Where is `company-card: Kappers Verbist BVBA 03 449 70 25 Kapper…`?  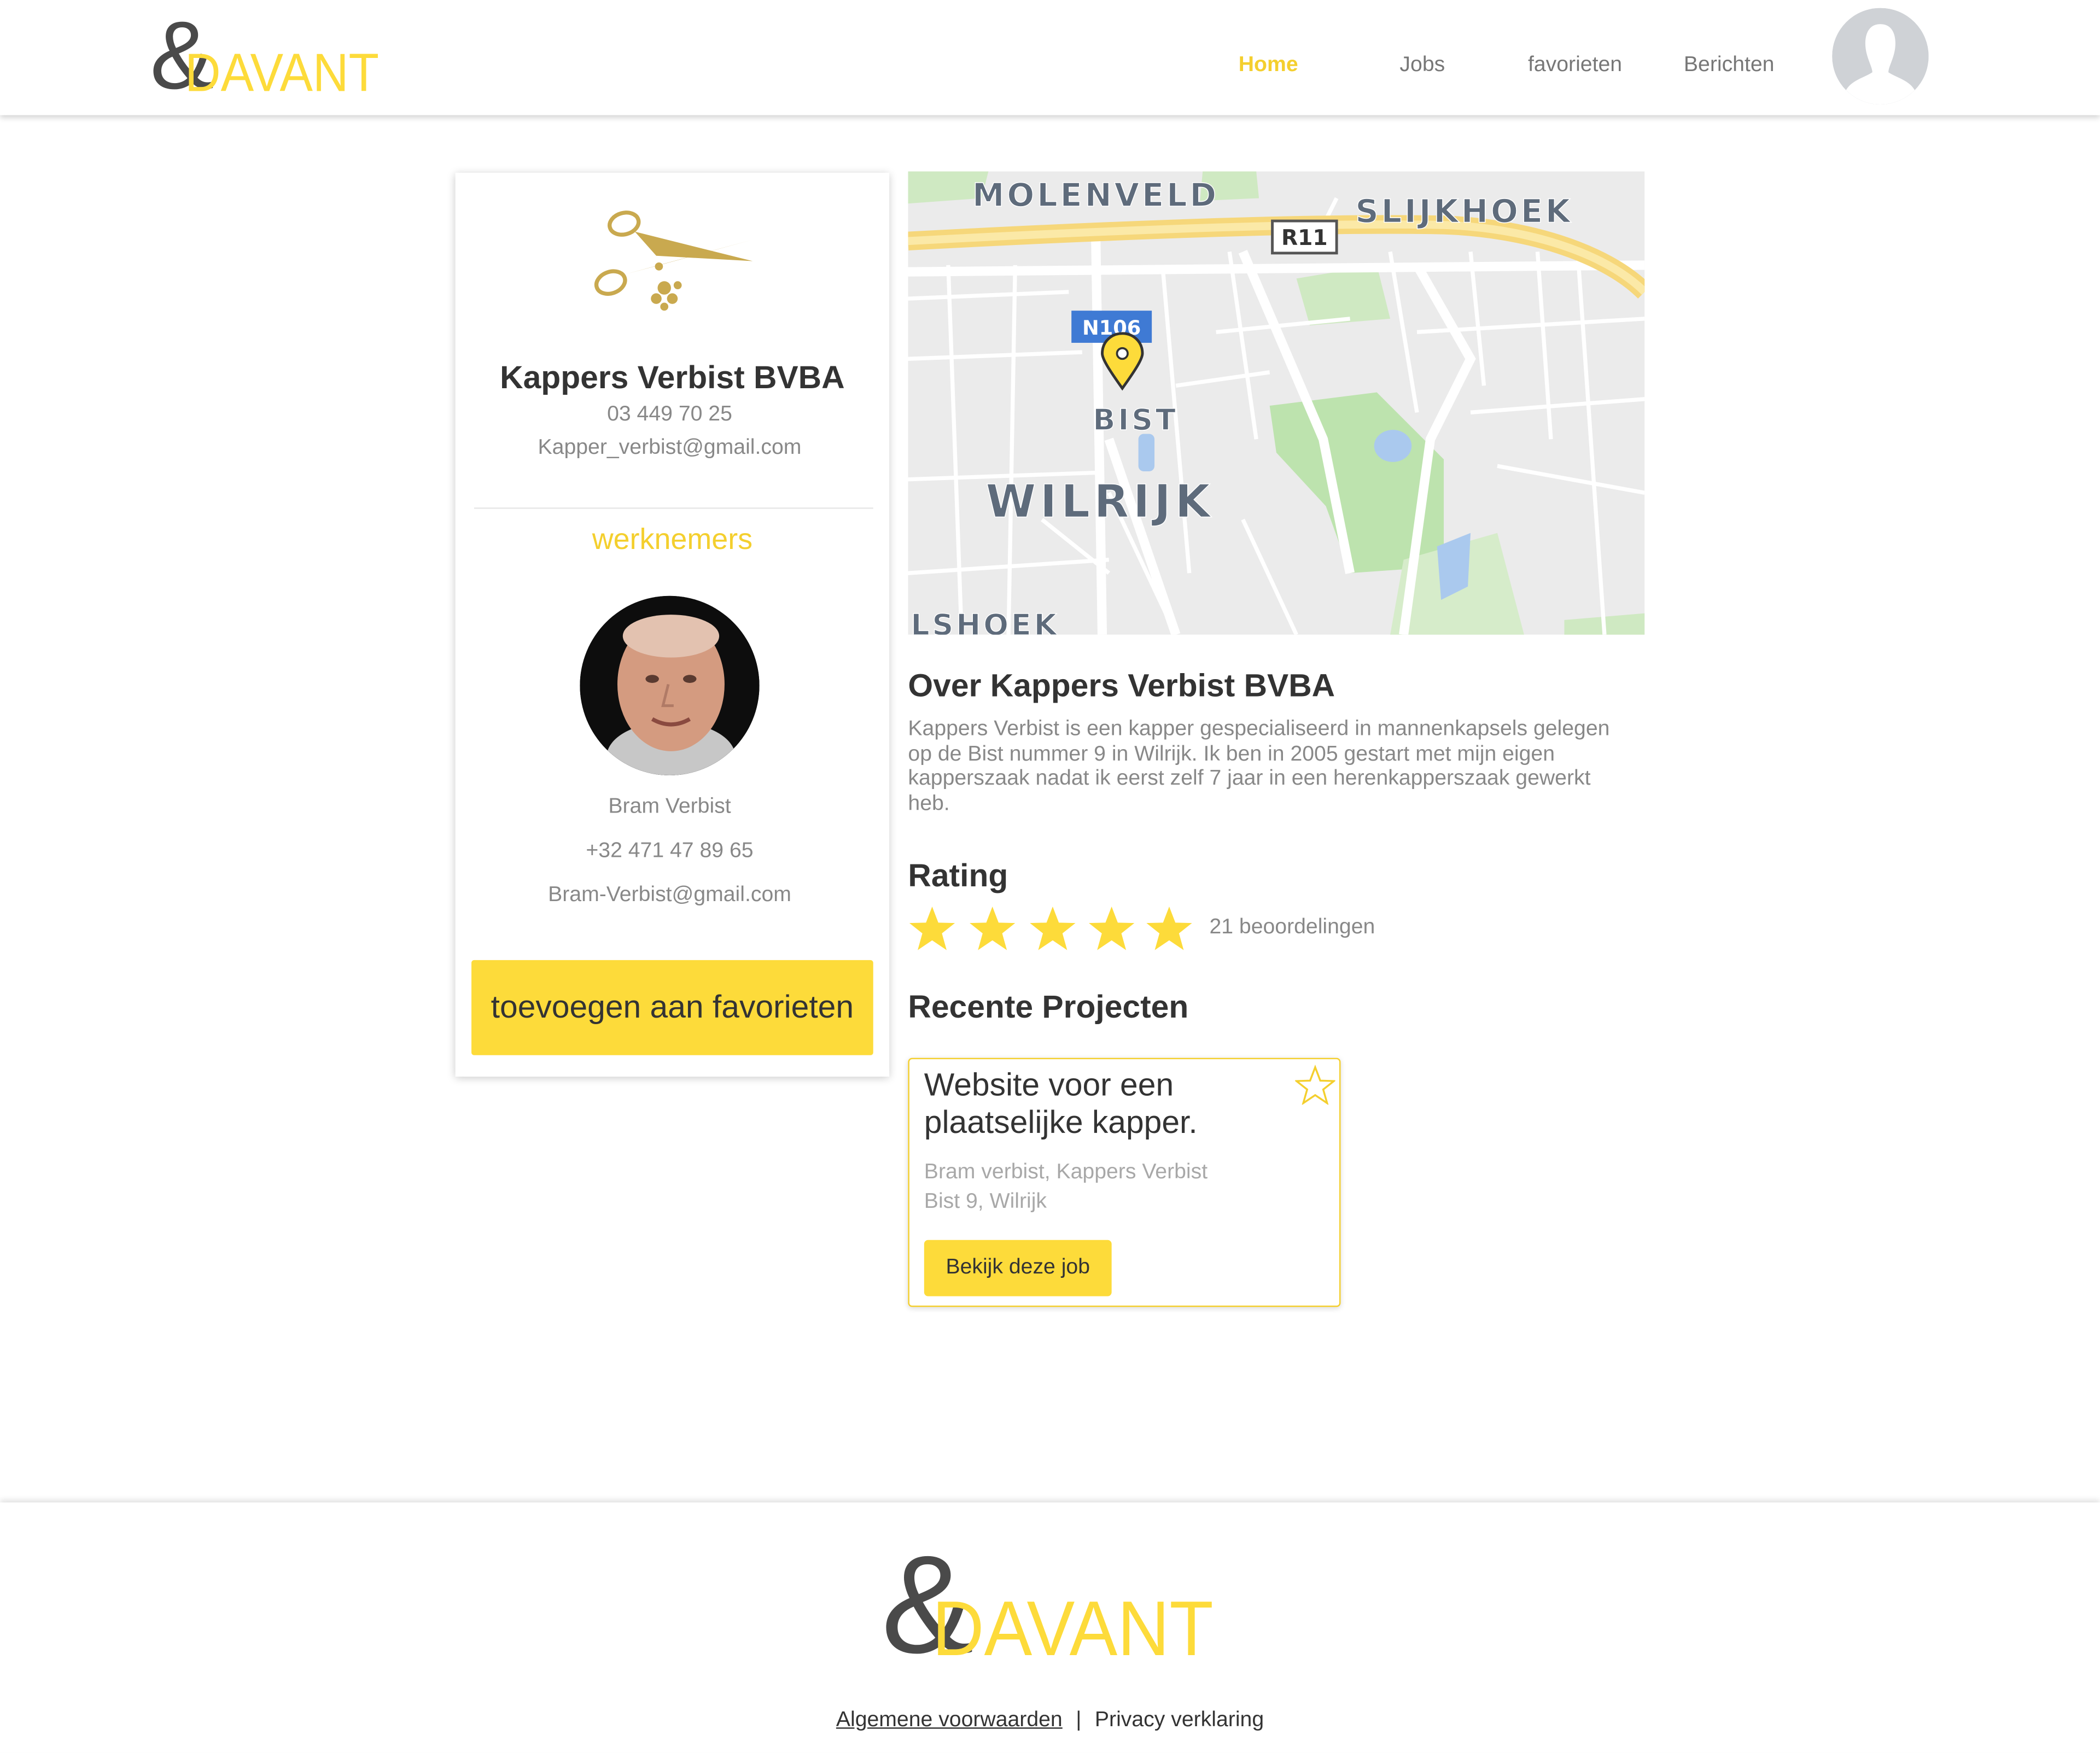
company-card: Kappers Verbist BVBA 03 449 70 25 Kapper… is located at coordinates (672, 624).